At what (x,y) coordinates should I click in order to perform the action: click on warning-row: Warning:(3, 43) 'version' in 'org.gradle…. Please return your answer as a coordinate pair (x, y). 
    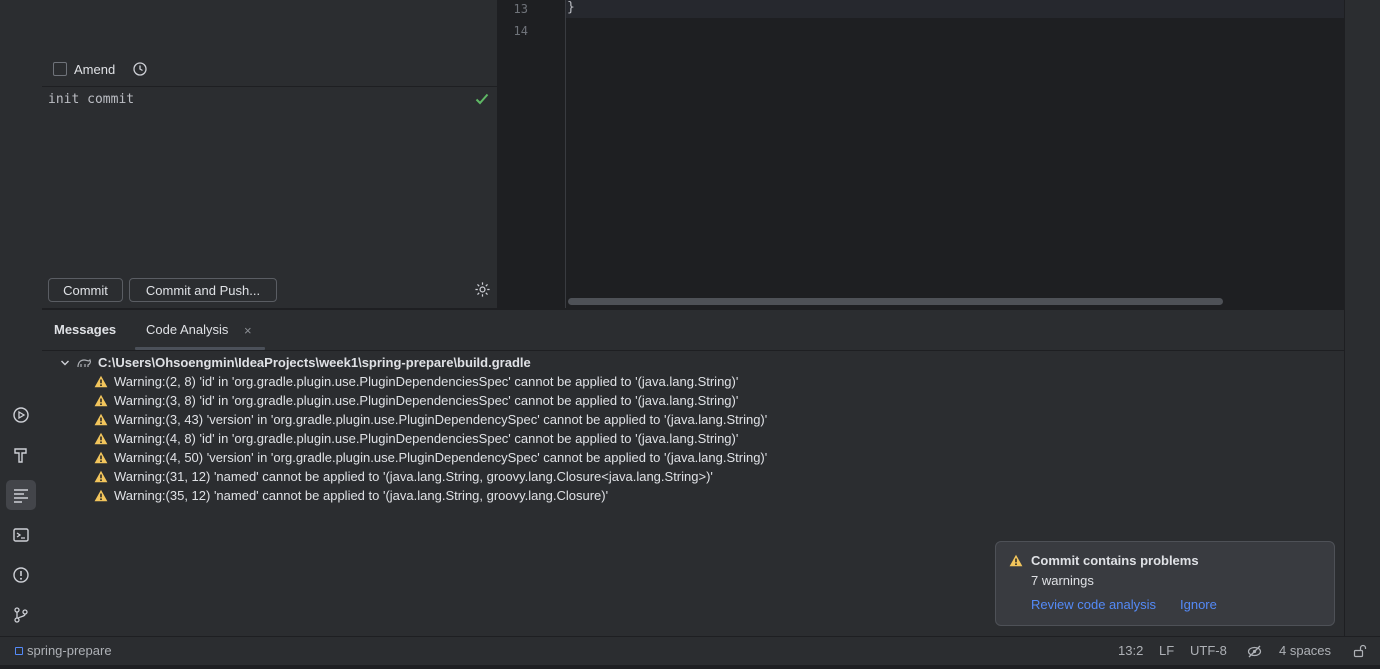
    Looking at the image, I should click on (430, 419).